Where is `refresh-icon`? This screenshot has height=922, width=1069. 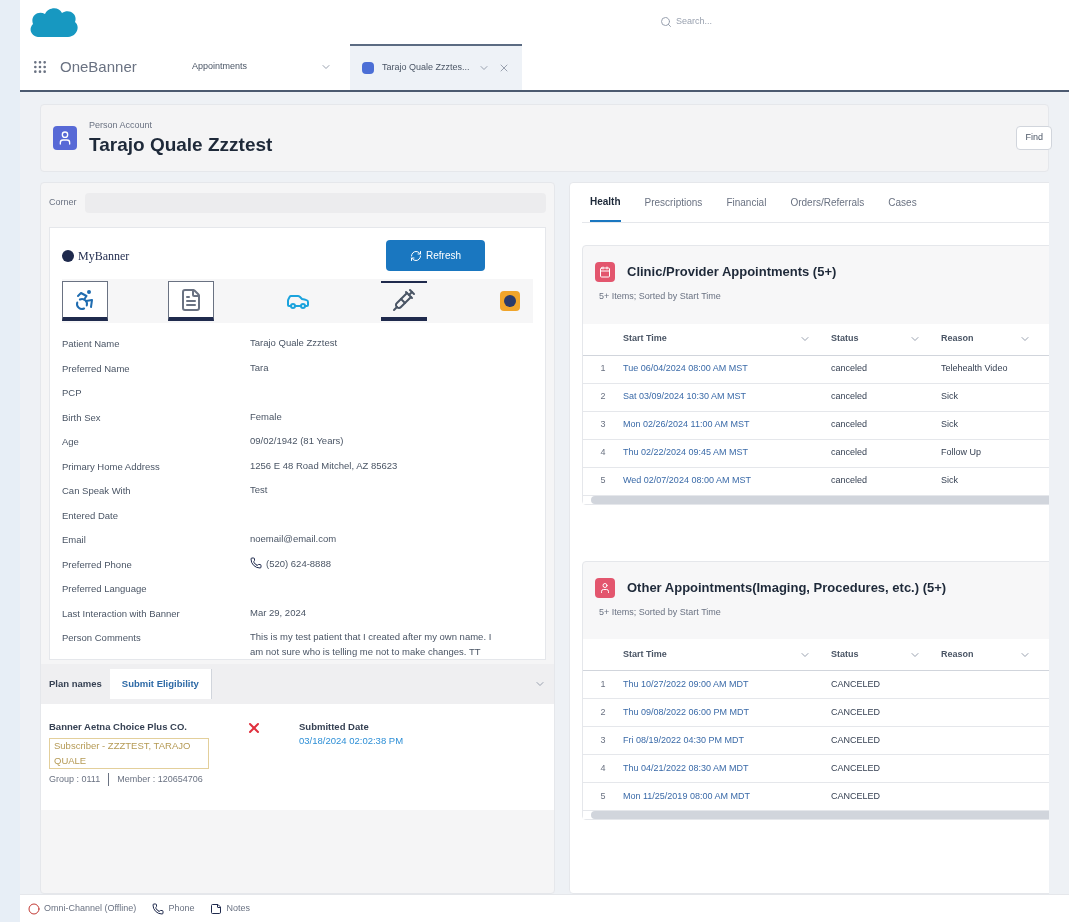 refresh-icon is located at coordinates (416, 255).